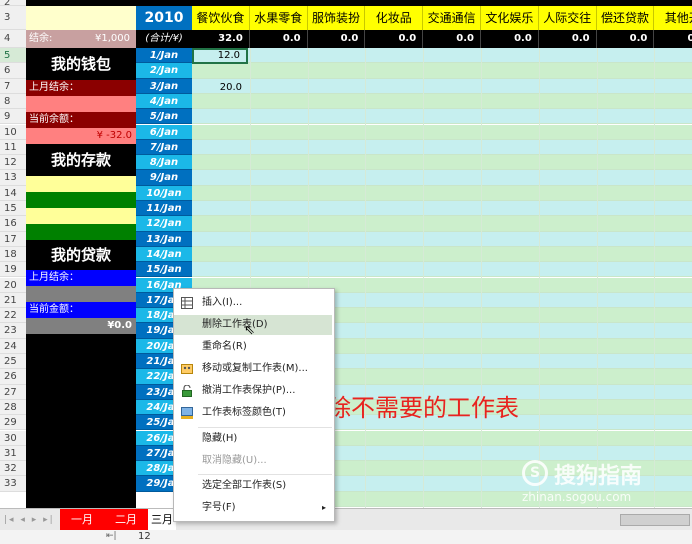  What do you see at coordinates (13, 362) in the screenshot?
I see `row-number: 25` at bounding box center [13, 362].